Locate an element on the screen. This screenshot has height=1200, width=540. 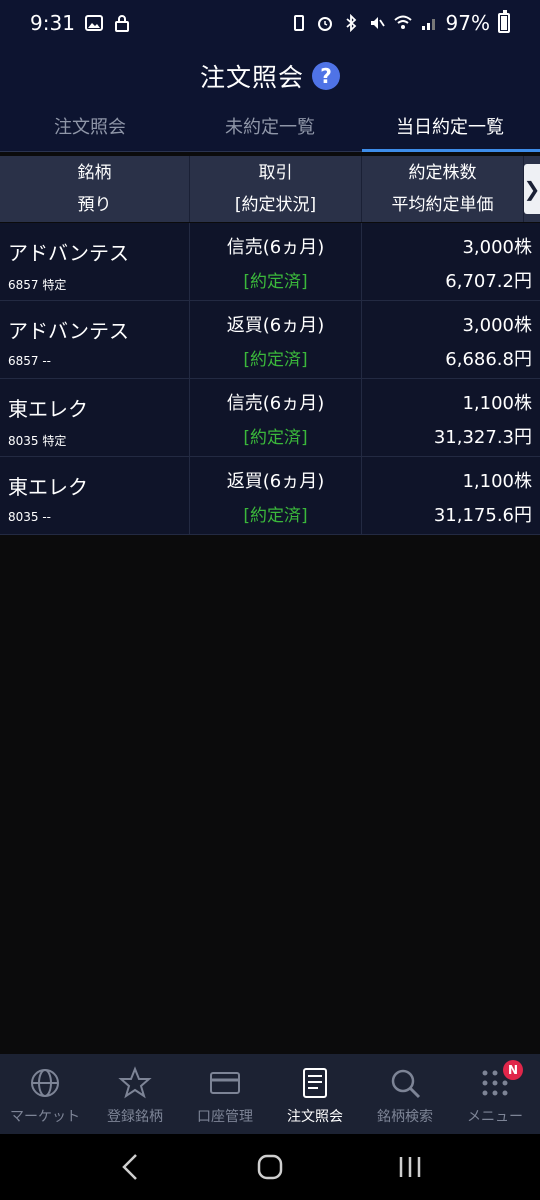
gallery-icon is located at coordinates (93, 23).